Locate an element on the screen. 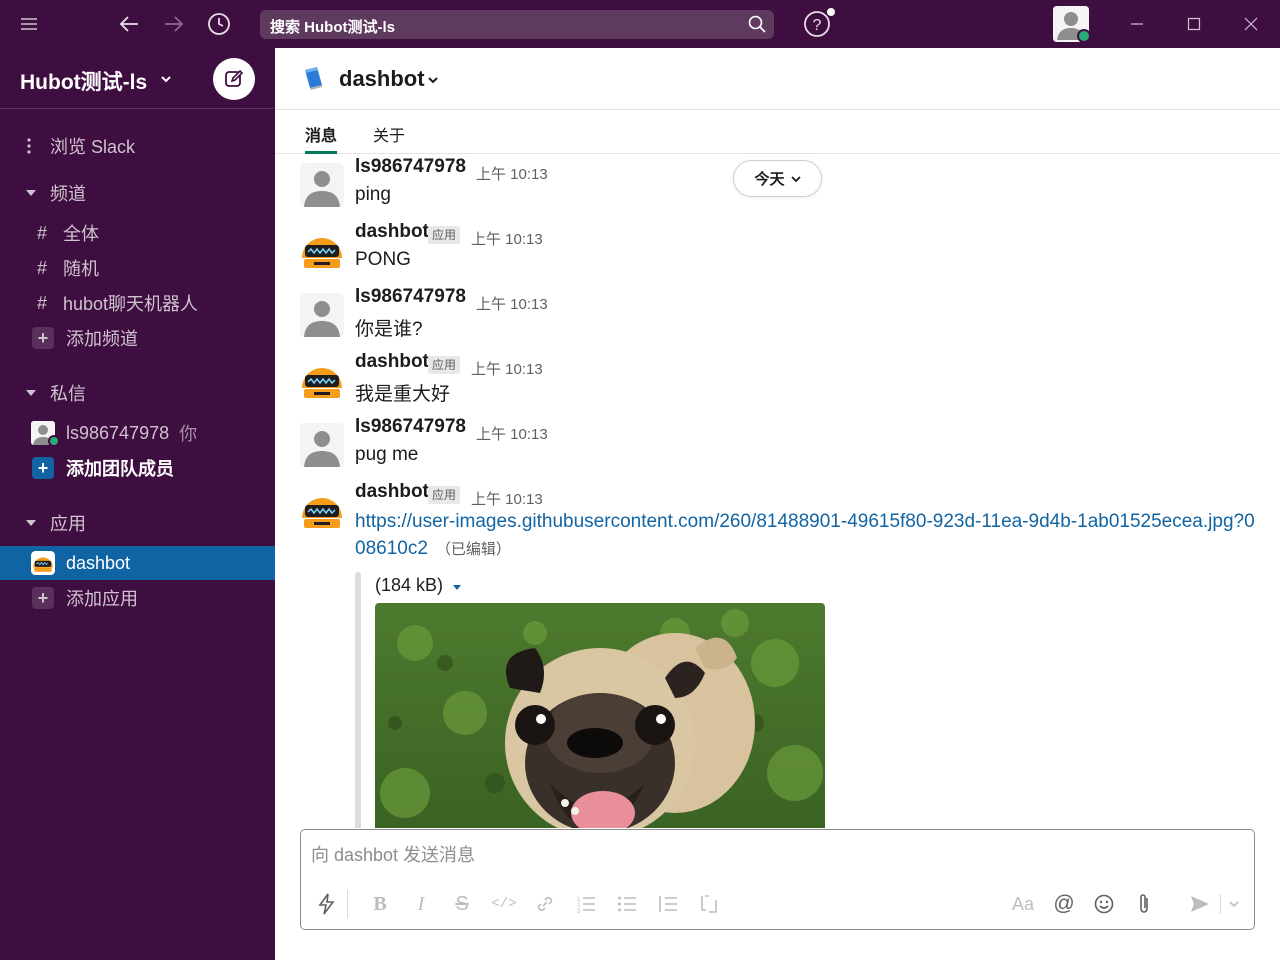 This screenshot has height=960, width=1280. sidebar-item-label: dashbot is located at coordinates (98, 562).